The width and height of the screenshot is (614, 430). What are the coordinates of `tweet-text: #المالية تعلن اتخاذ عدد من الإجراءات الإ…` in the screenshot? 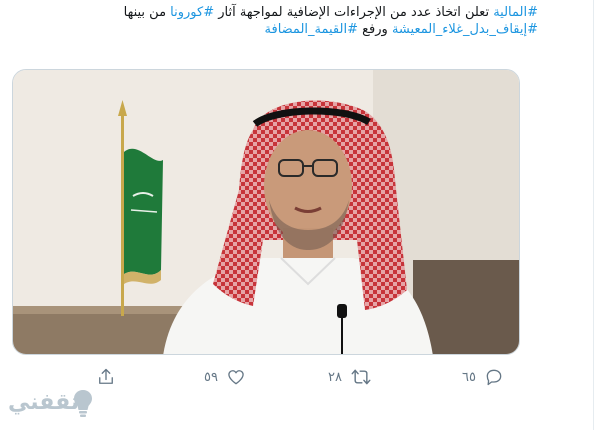 It's located at (278, 21).